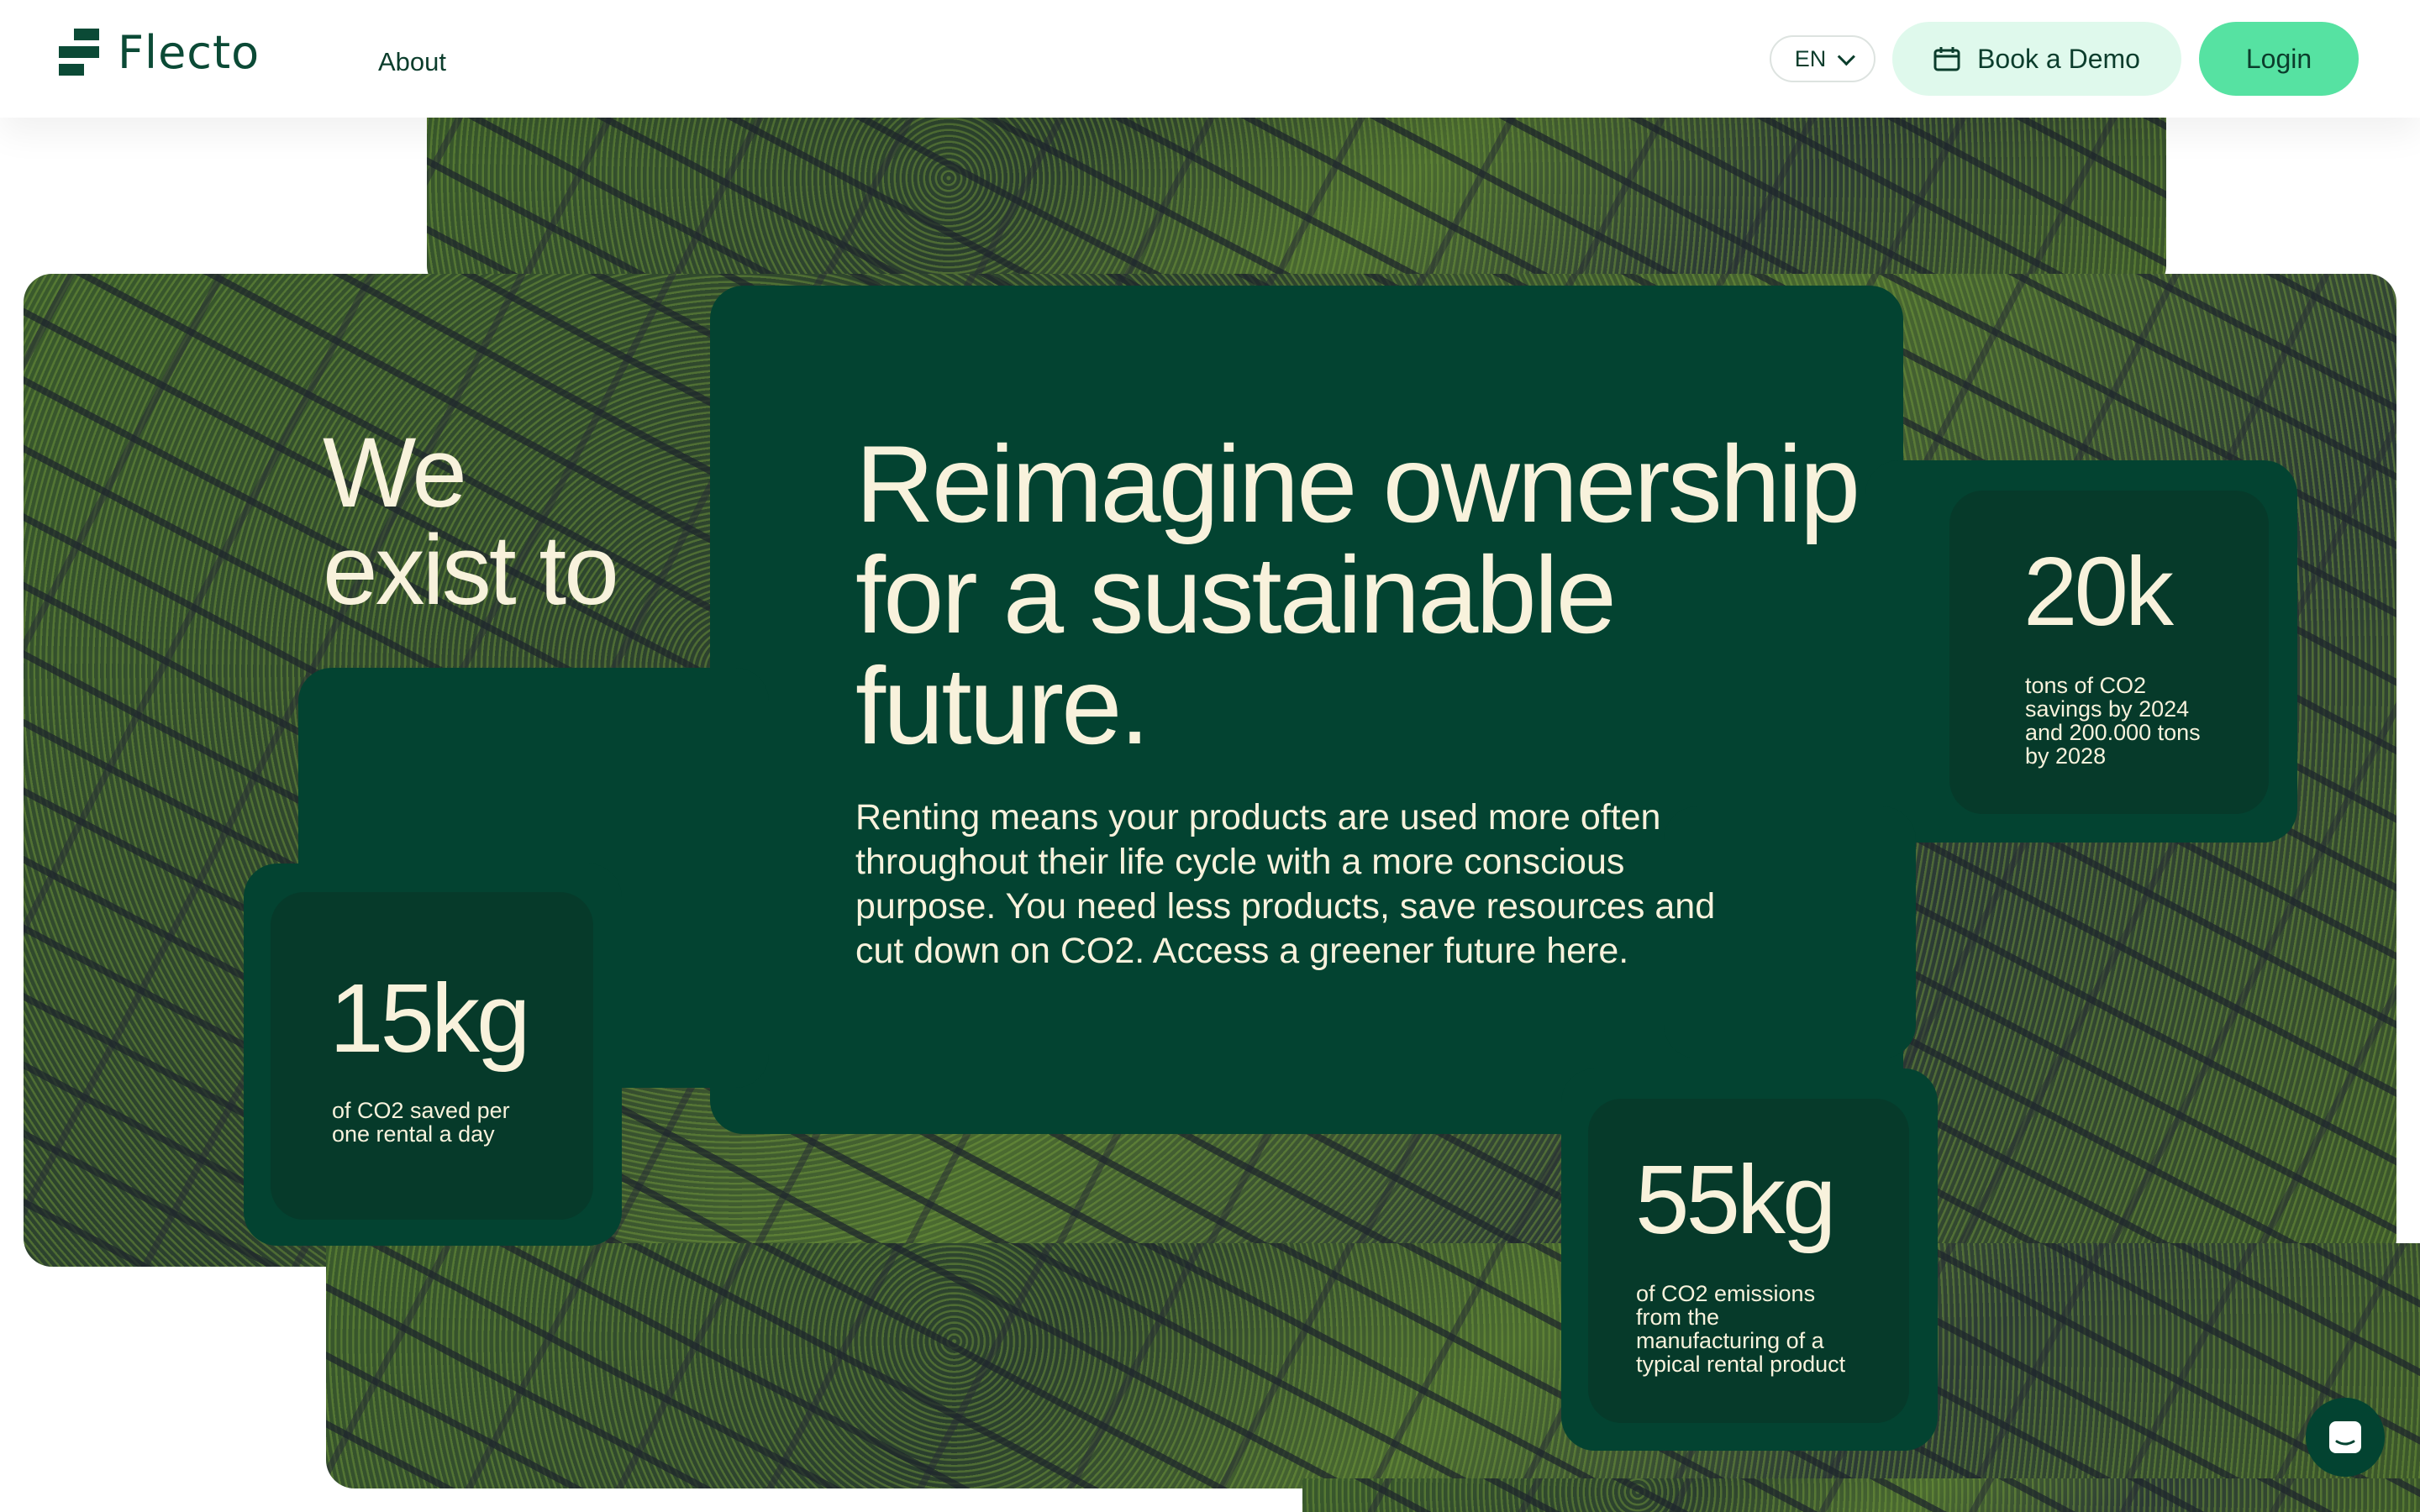 Image resolution: width=2420 pixels, height=1512 pixels. I want to click on login-label: Login, so click(2278, 58).